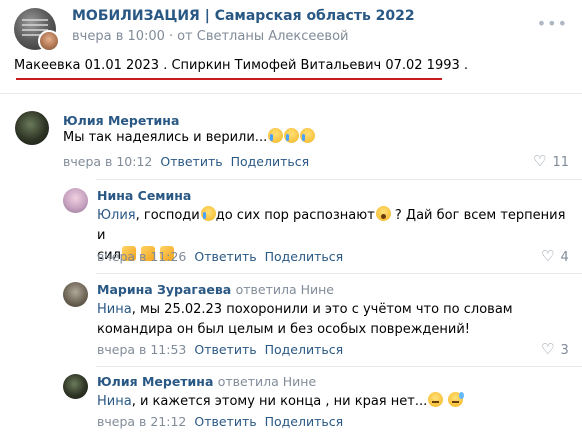  Describe the element at coordinates (116, 215) in the screenshot. I see `reply-addressee: Юлия` at that location.